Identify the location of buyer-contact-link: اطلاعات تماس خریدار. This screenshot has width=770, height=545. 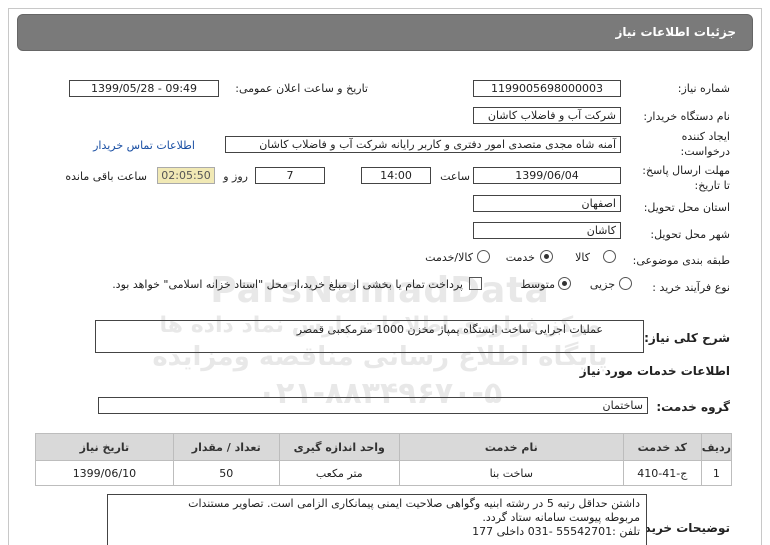
(144, 145).